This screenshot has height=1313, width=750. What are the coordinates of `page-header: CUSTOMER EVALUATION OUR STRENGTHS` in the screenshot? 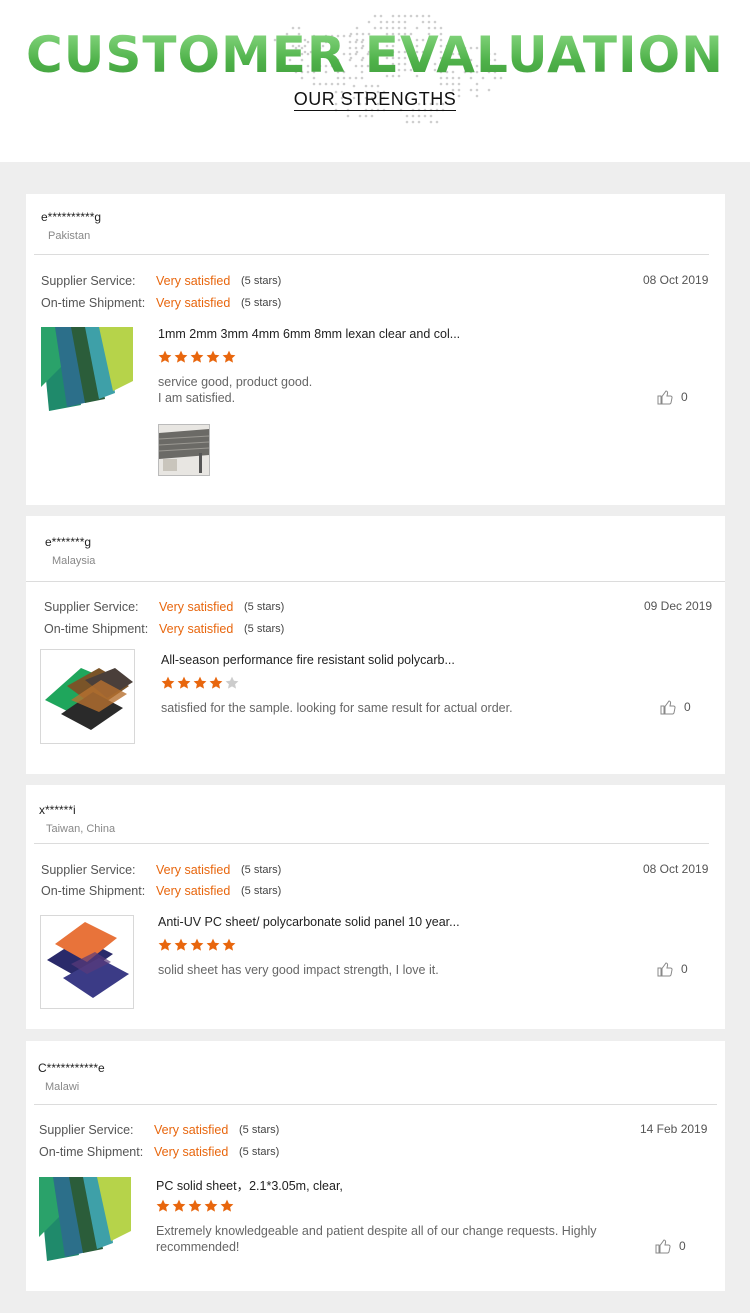 It's located at (375, 81).